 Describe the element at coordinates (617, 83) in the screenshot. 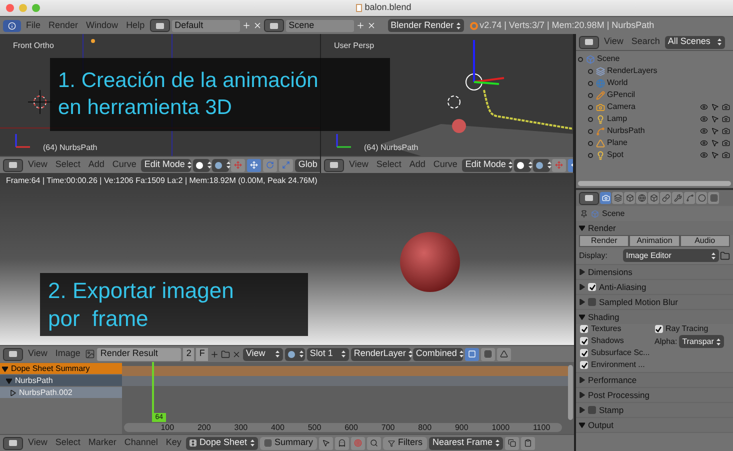

I see `outliner-item: World` at that location.